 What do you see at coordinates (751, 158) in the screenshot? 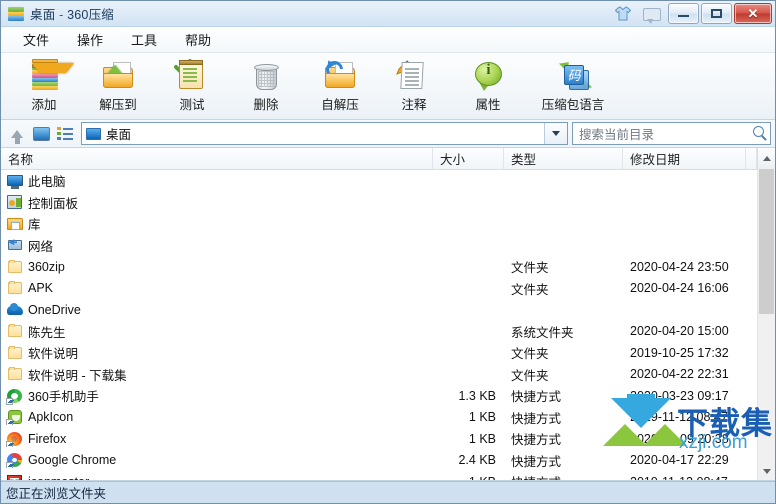
I see `column-header-filler` at bounding box center [751, 158].